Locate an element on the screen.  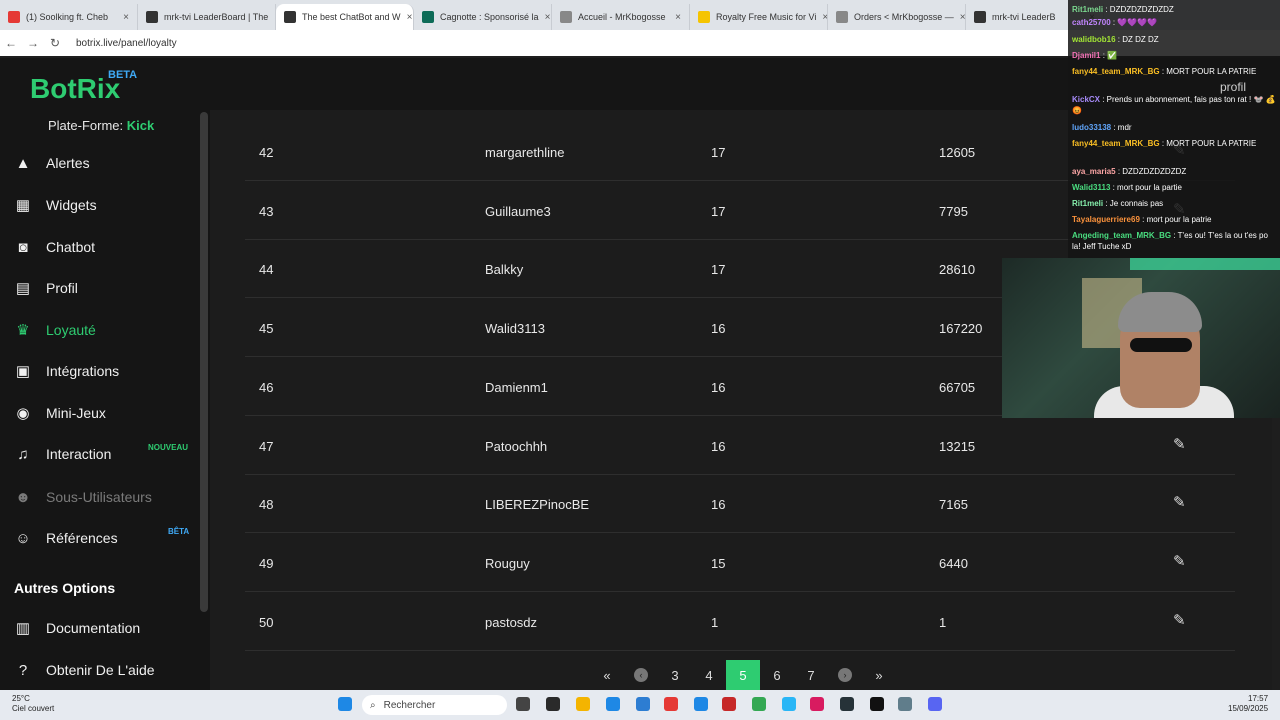
chat-username: KickCX is located at coordinates (1086, 99).